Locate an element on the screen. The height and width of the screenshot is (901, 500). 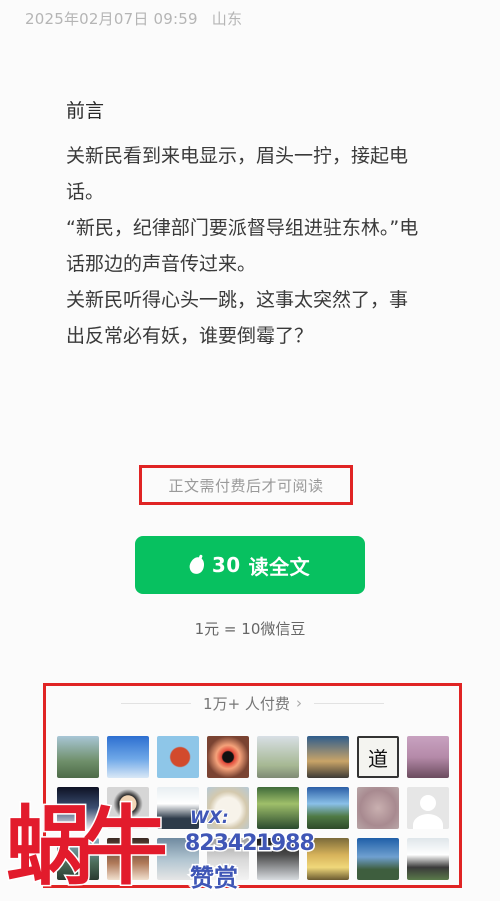
article-paragraph: 关新民看到来电显示，眉头一拧，接起电话。 is located at coordinates (237, 174).